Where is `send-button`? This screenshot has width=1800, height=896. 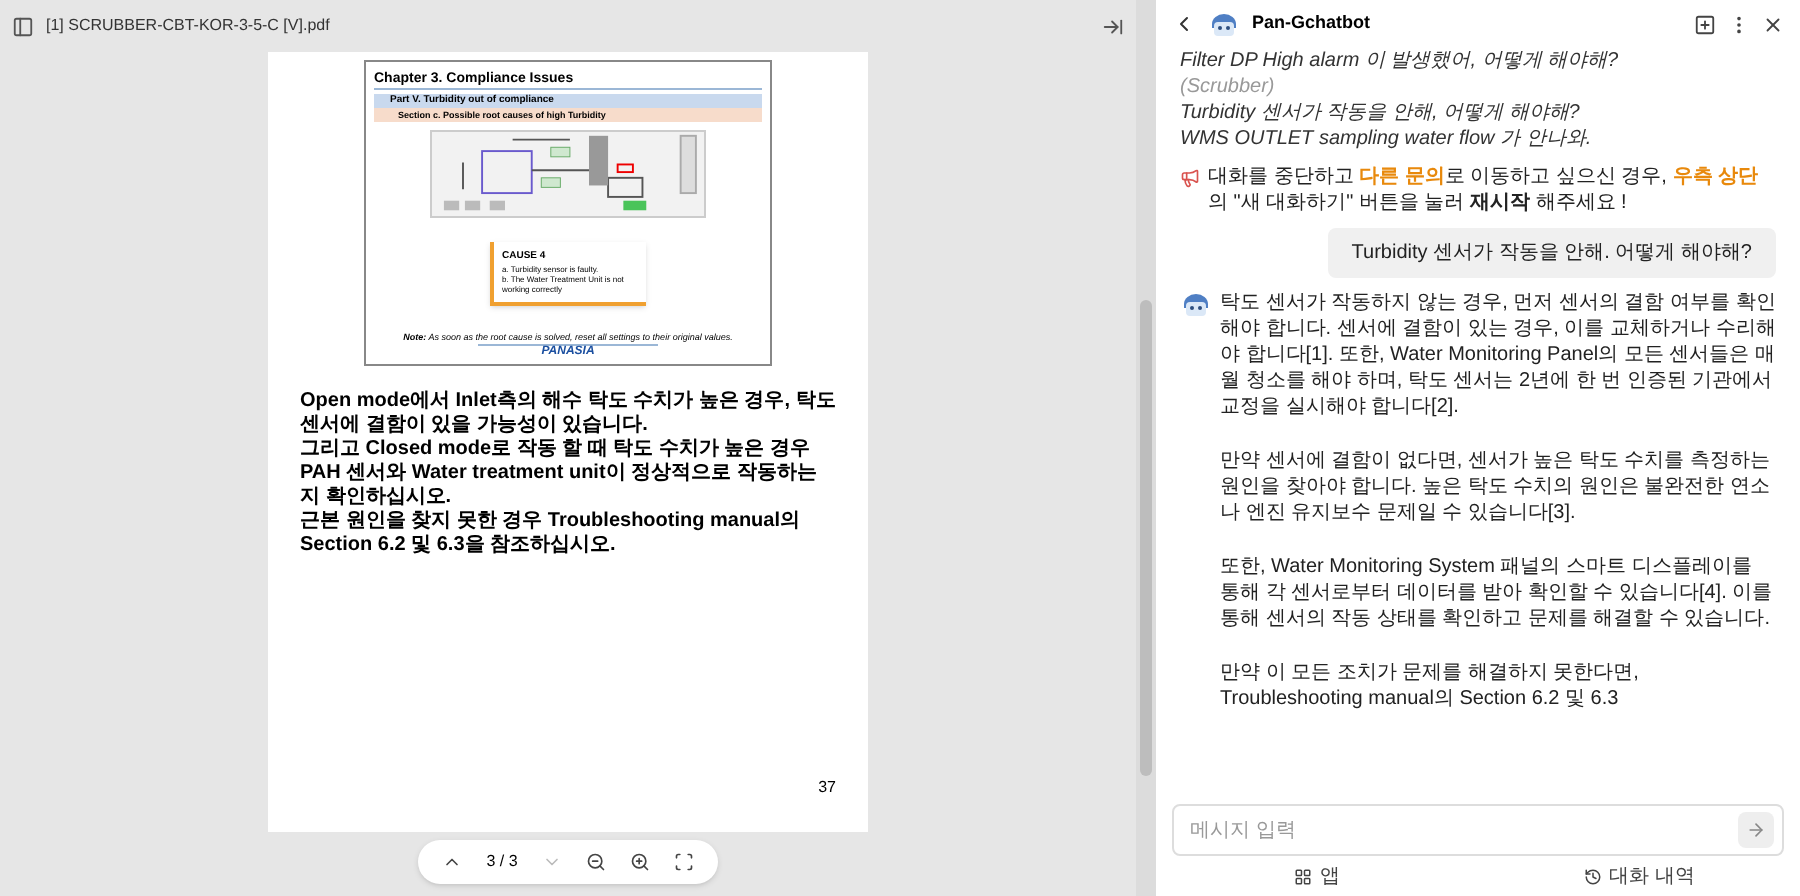 send-button is located at coordinates (1756, 830).